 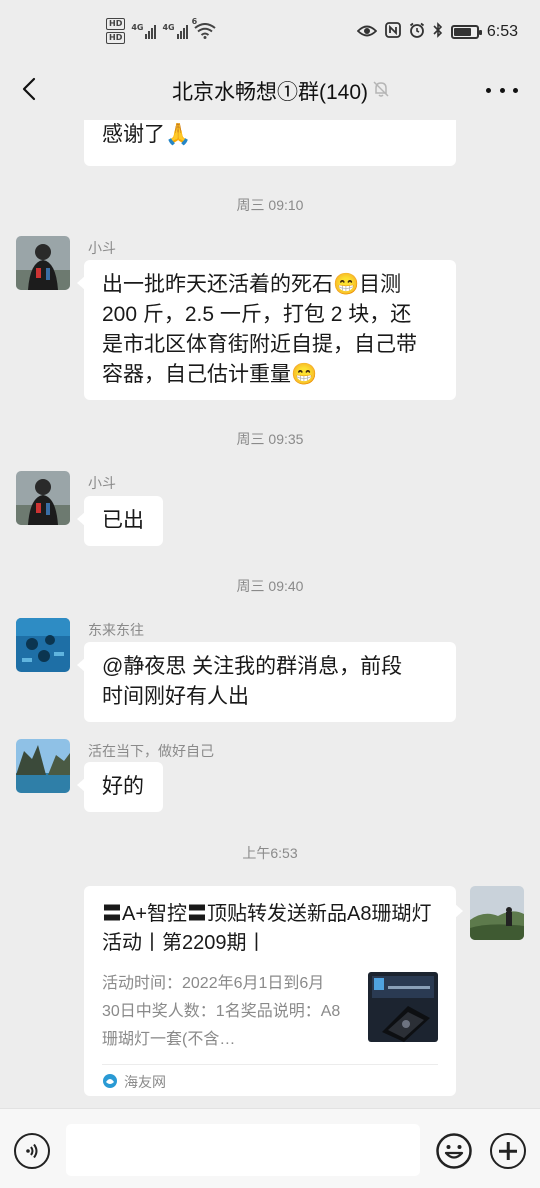 What do you see at coordinates (267, 928) in the screenshot?
I see `link-card-title: 〓A+智控〓顶贴转发送新品A8珊瑚灯活动丨第2209期丨` at bounding box center [267, 928].